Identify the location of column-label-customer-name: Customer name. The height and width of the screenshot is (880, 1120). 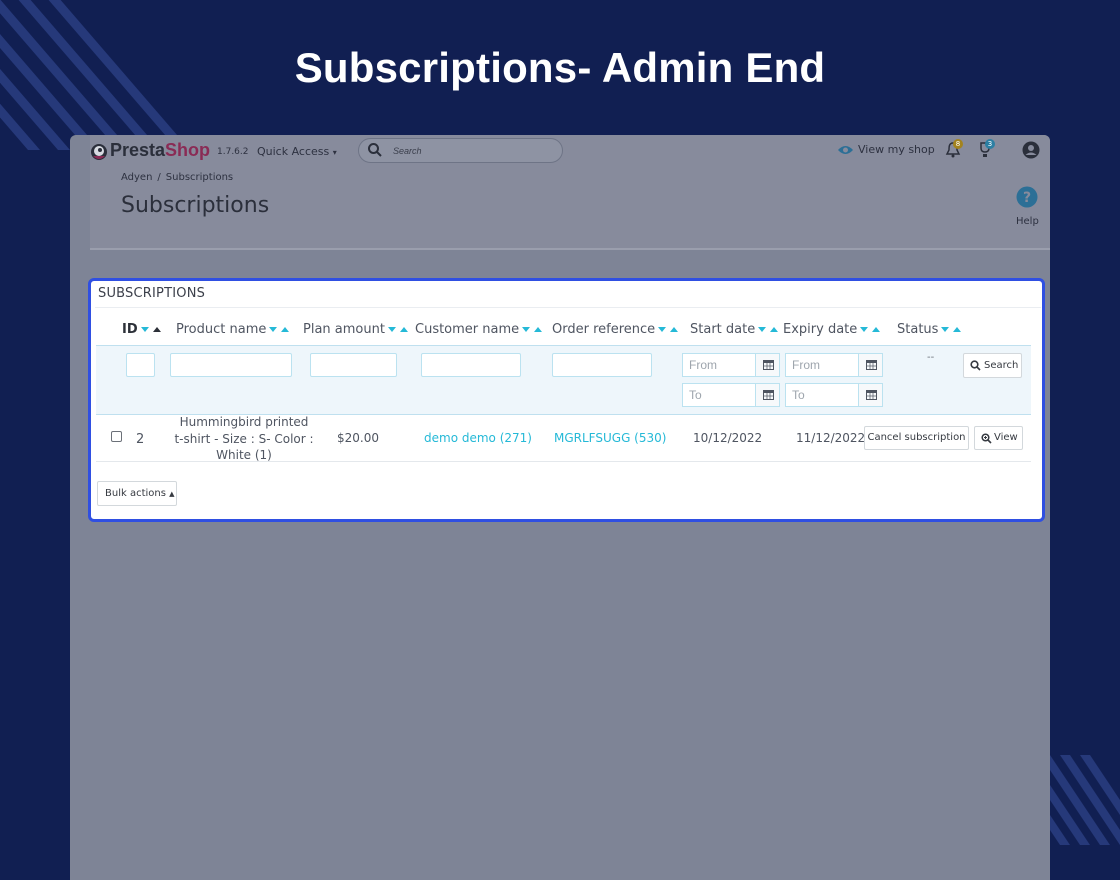
(467, 329).